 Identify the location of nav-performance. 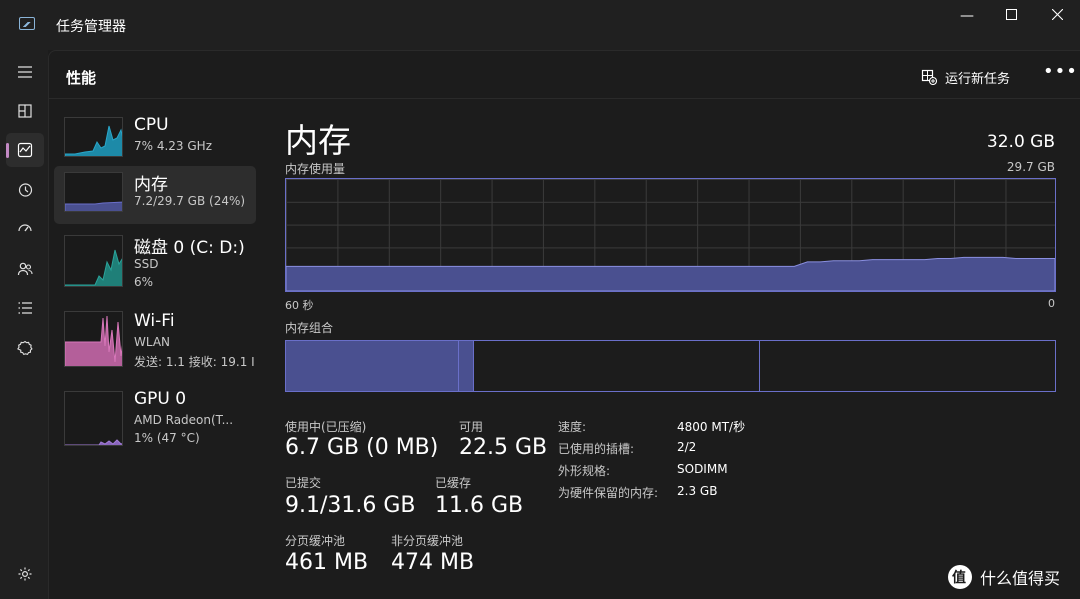
(25, 150).